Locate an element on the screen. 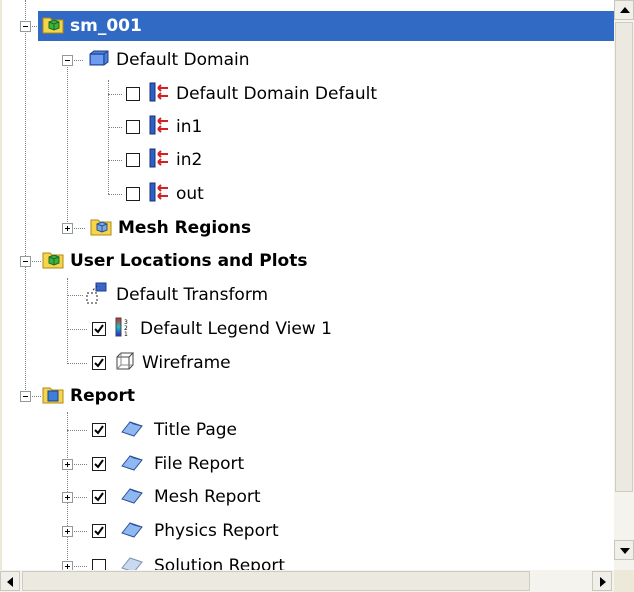  scroll-up-button is located at coordinates (624, 10).